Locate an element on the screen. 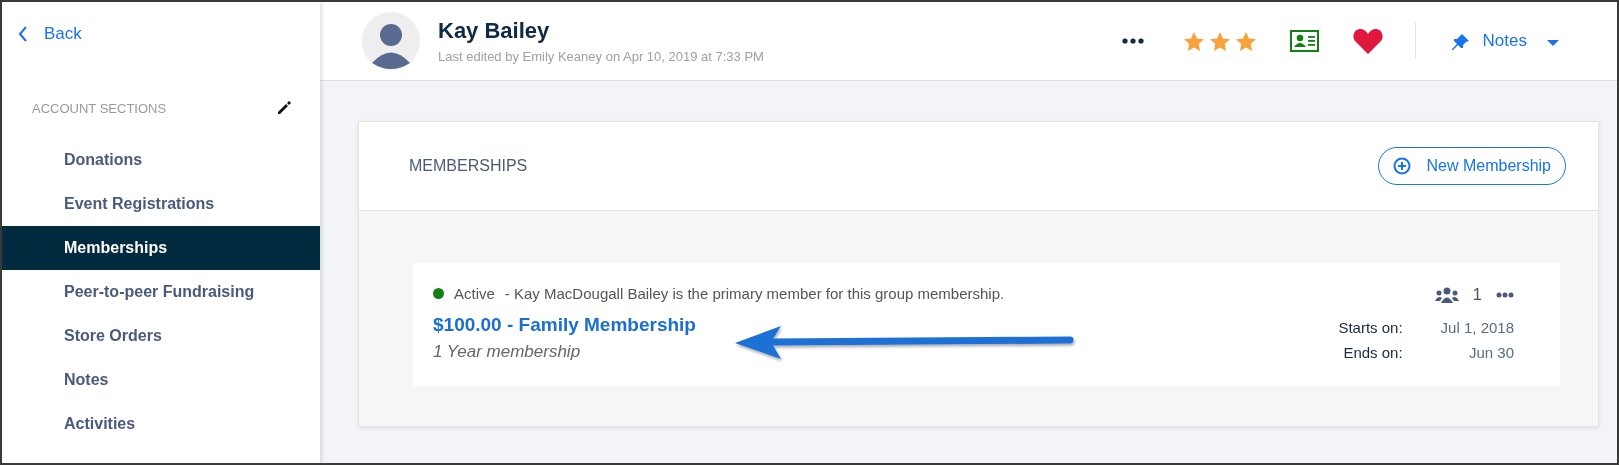 The image size is (1619, 465). notes-button: Notes is located at coordinates (1505, 41).